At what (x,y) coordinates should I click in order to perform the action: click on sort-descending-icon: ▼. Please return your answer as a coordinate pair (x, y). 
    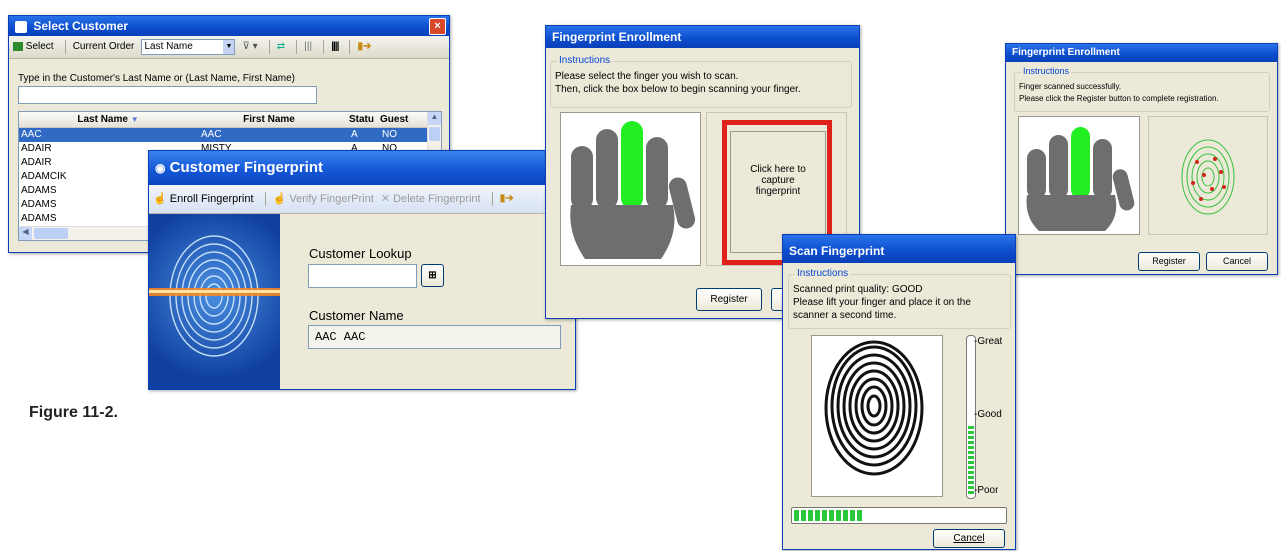
    Looking at the image, I should click on (134, 119).